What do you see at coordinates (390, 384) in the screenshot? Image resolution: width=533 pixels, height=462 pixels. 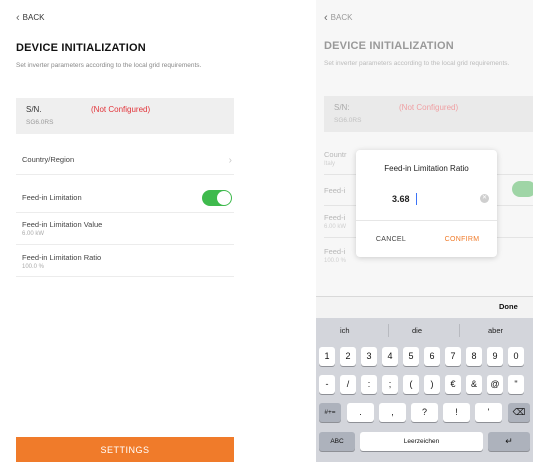 I see `key-semicolon: ;` at bounding box center [390, 384].